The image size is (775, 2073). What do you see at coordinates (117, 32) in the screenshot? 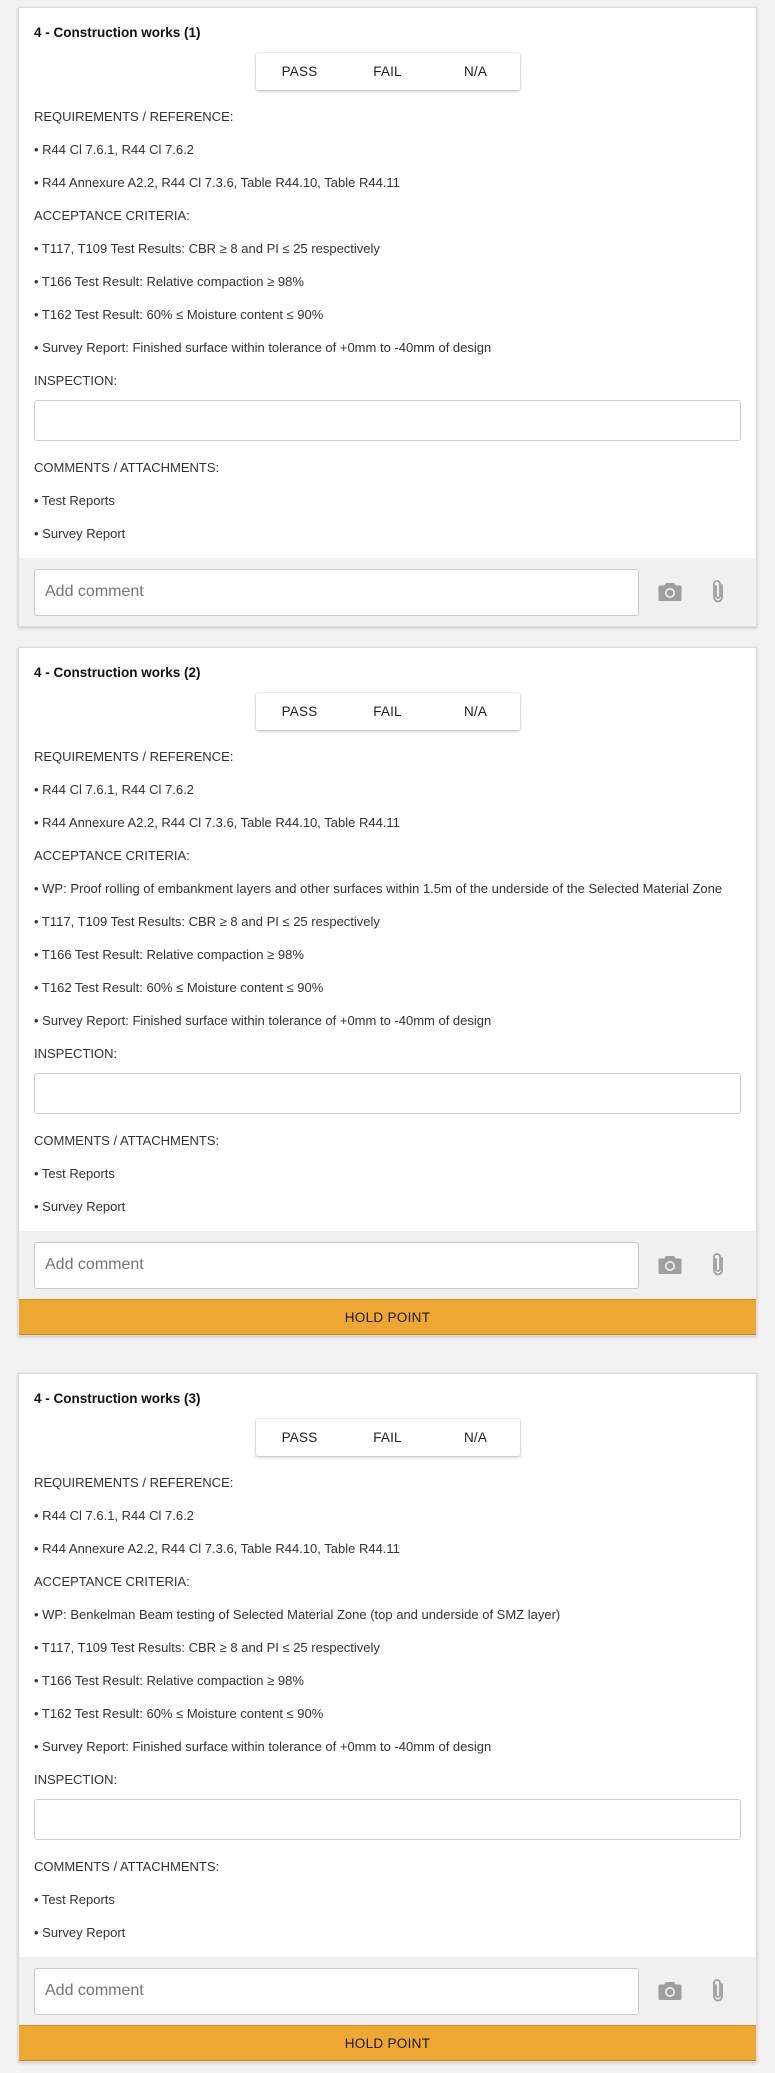
I see `card-title: 4 - Construction works (1)` at bounding box center [117, 32].